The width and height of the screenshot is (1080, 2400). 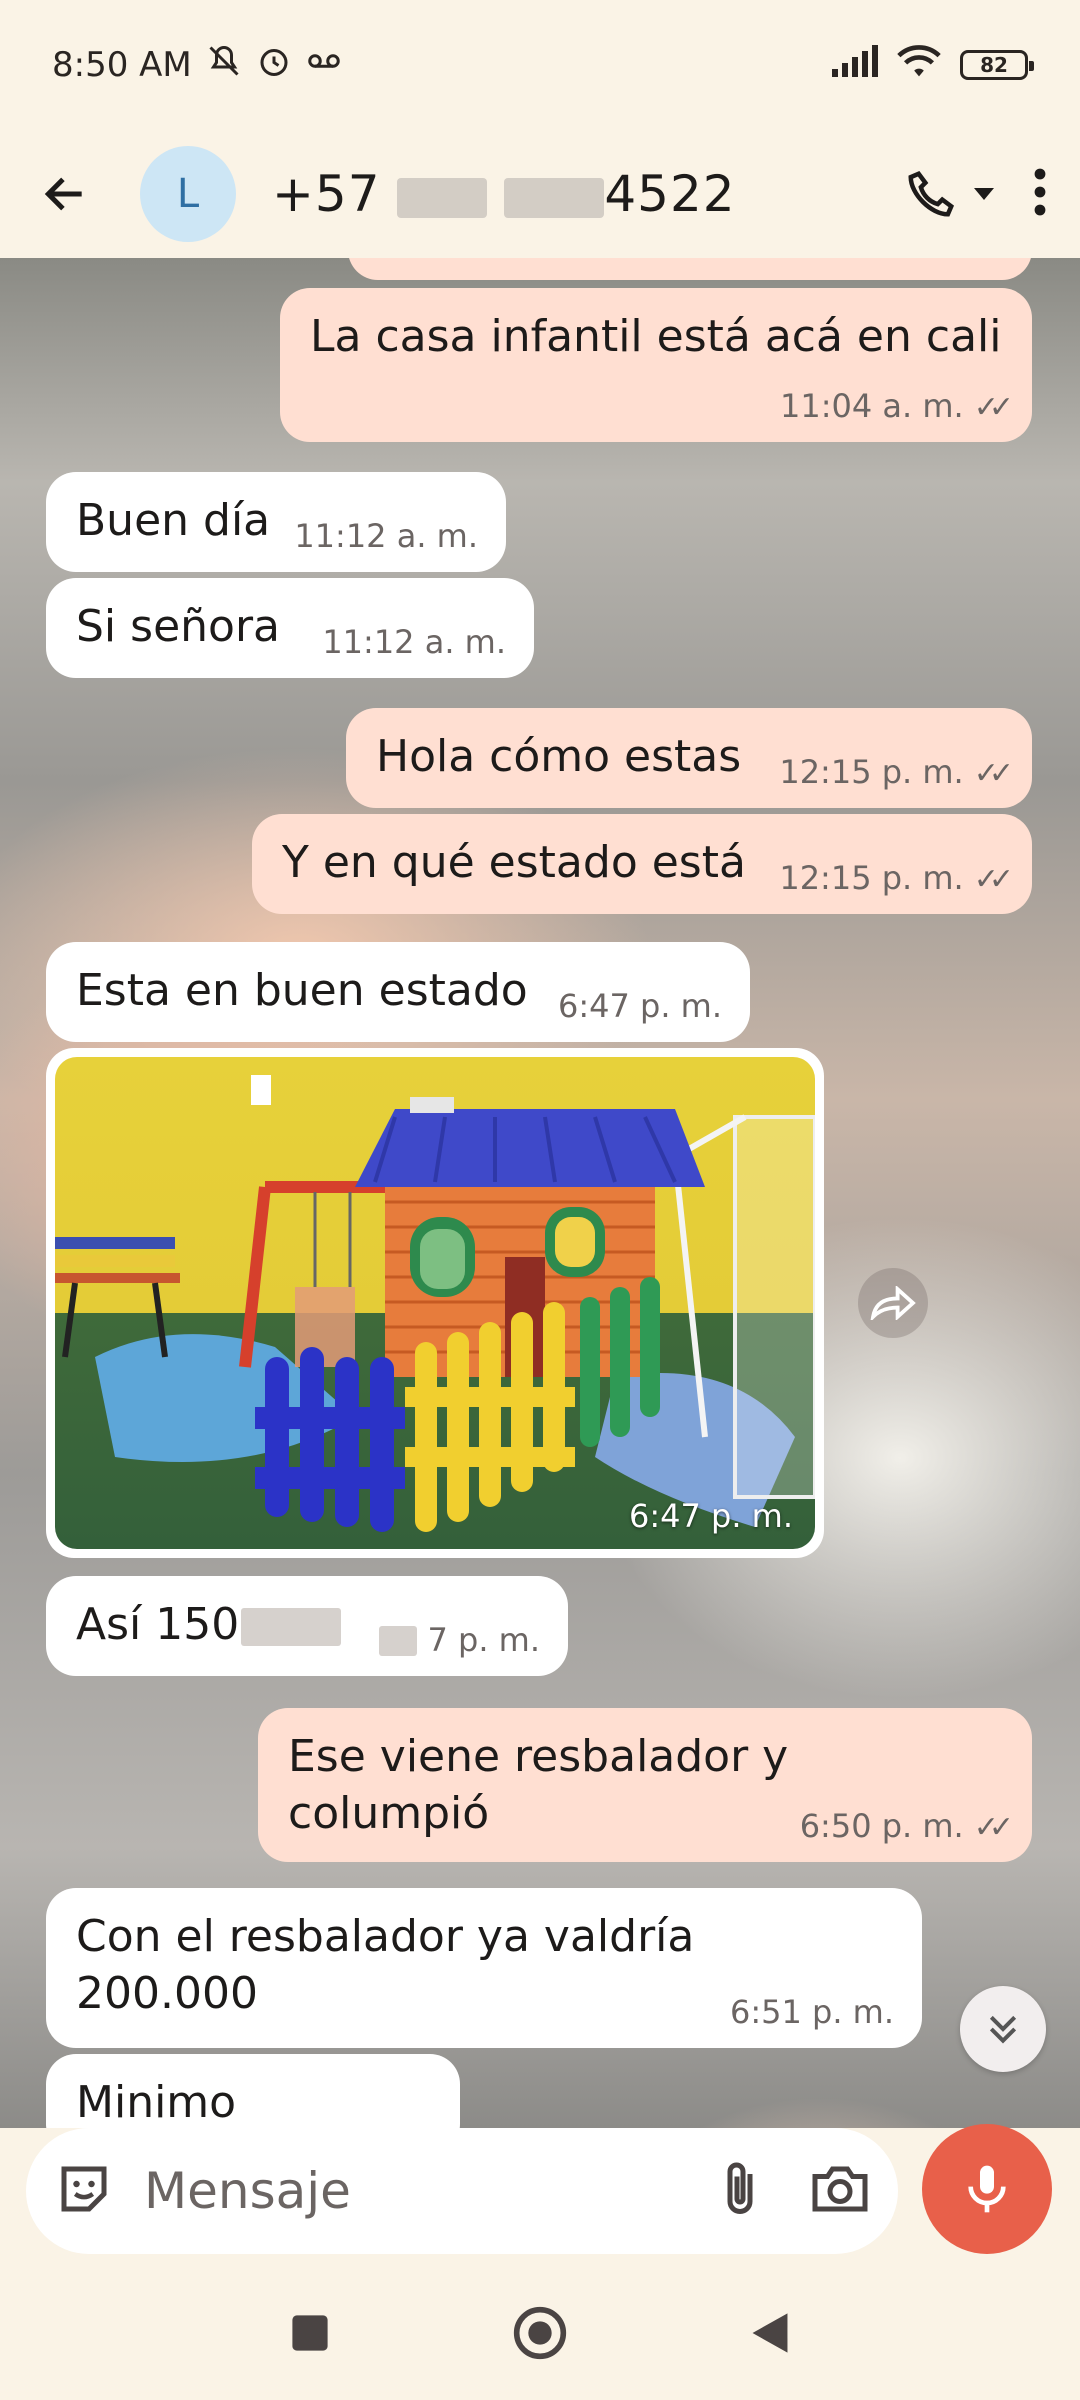 What do you see at coordinates (872, 406) in the screenshot?
I see `message-time: 11:04 a. m.` at bounding box center [872, 406].